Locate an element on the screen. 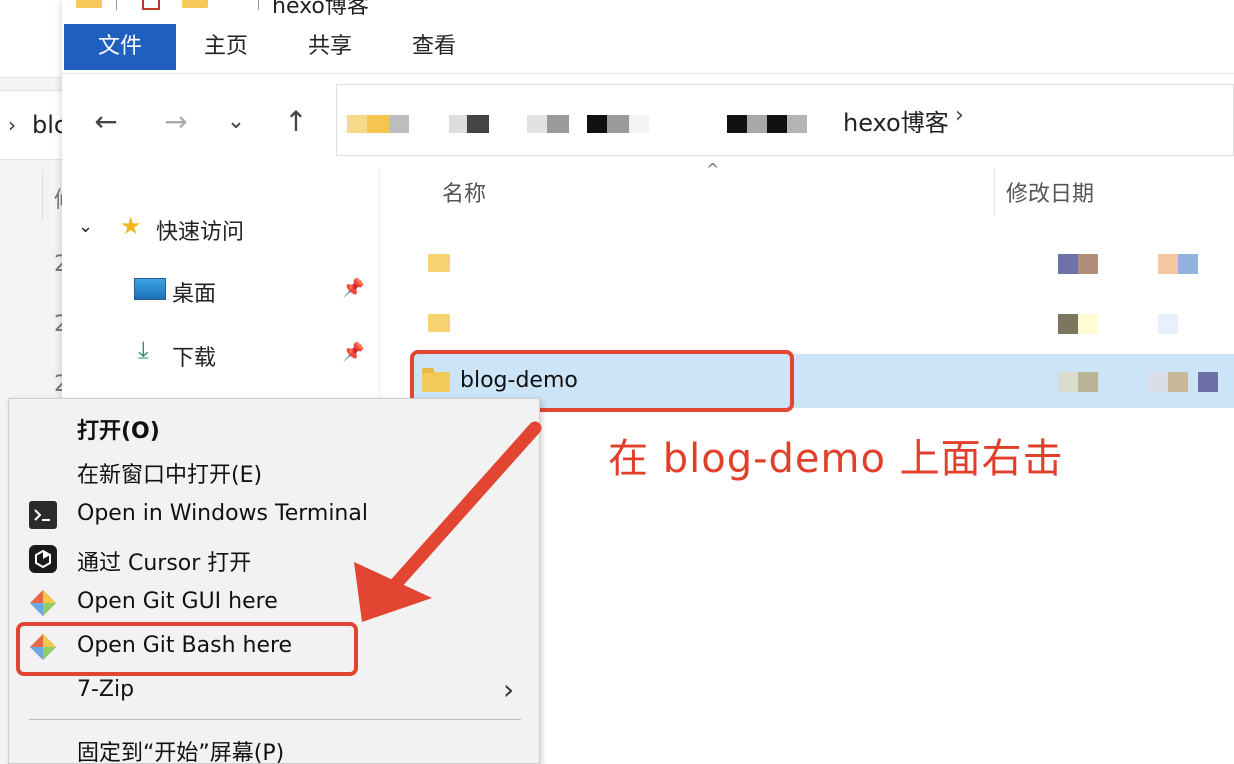 The image size is (1234, 764). column-separator is located at coordinates (994, 192).